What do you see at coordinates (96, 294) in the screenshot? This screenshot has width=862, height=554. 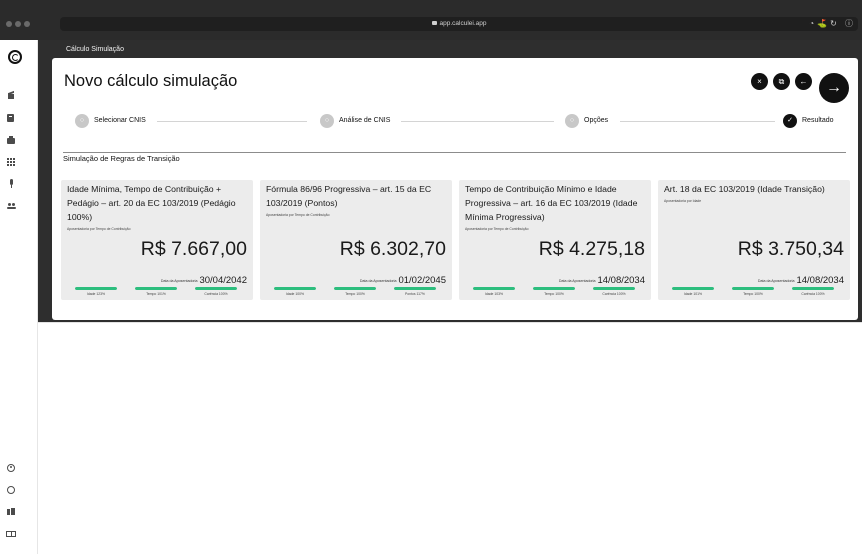 I see `progress-label: Idade 123%` at bounding box center [96, 294].